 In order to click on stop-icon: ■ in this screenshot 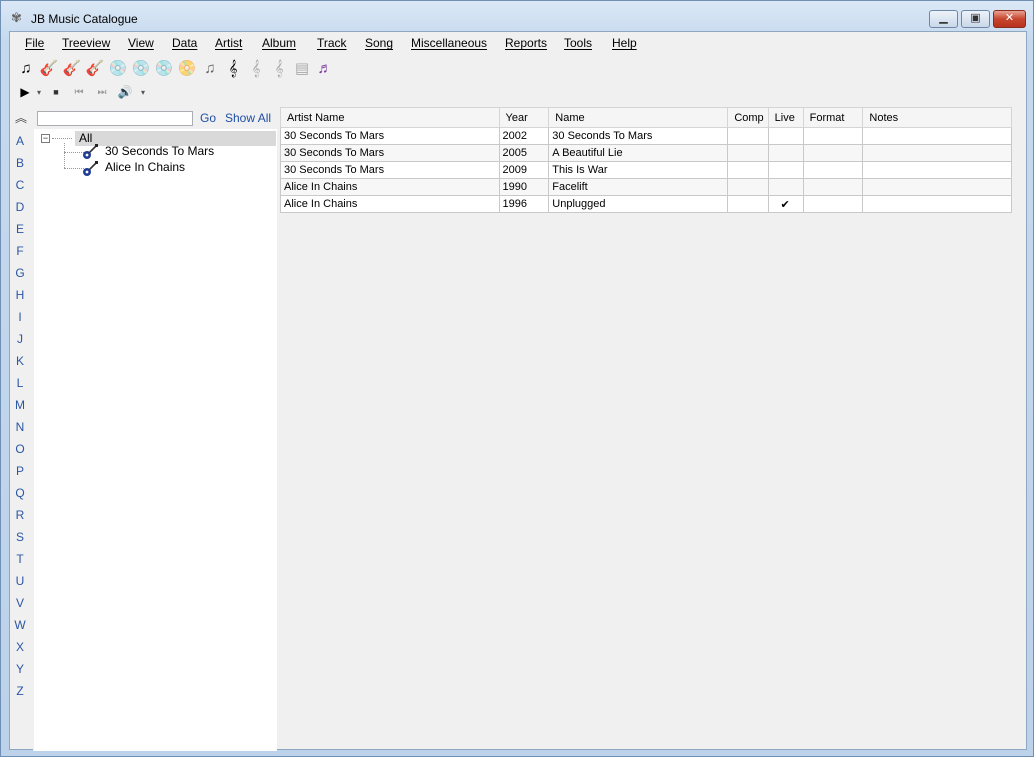, I will do `click(56, 92)`.